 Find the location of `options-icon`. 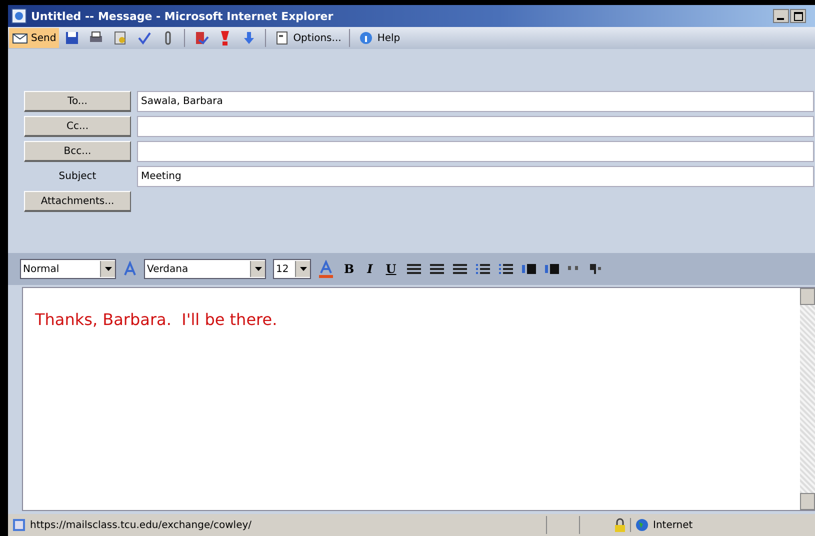

options-icon is located at coordinates (282, 38).